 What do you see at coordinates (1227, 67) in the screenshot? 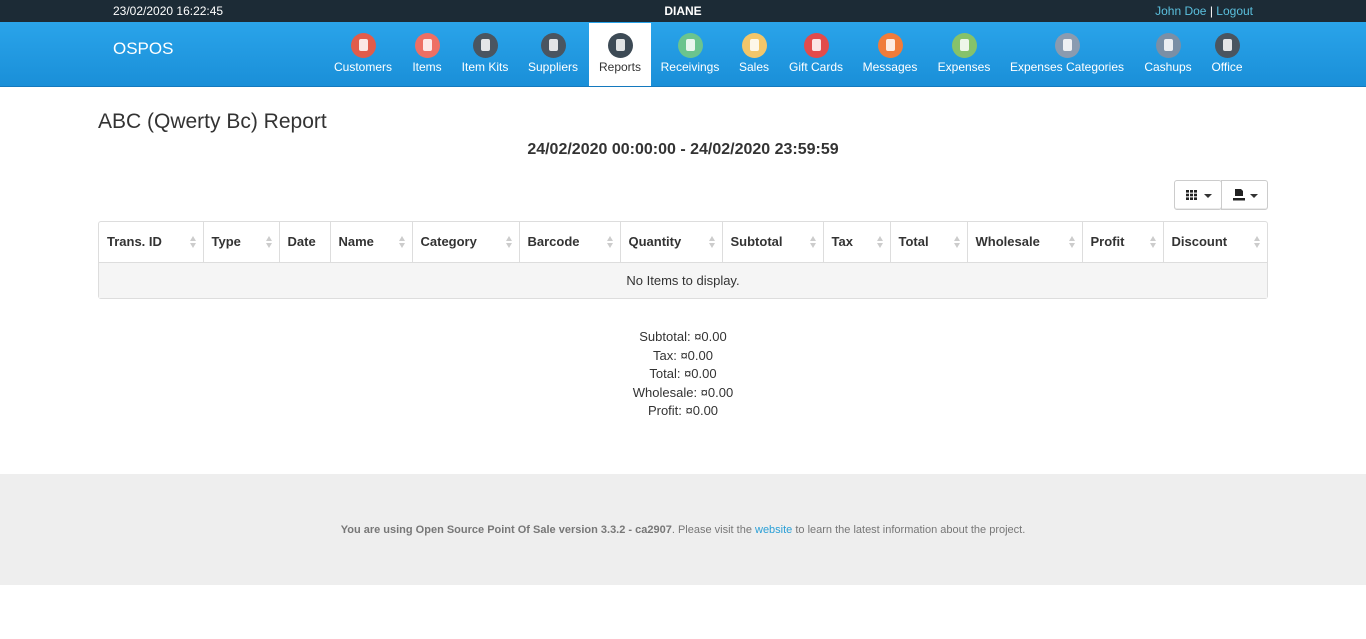
I see `nav-label: Office` at bounding box center [1227, 67].